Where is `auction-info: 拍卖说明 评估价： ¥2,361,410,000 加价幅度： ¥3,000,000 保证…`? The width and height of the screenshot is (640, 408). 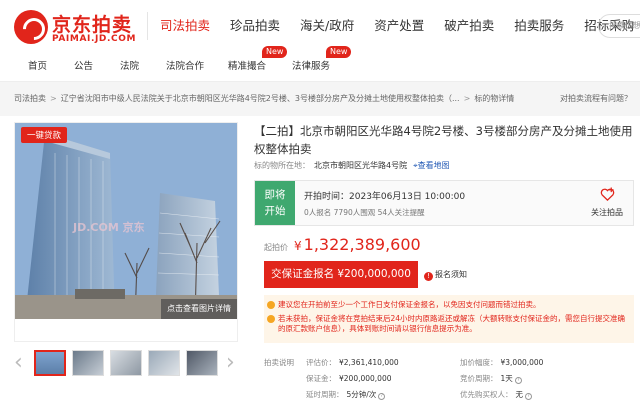
auction-info: 拍卖说明 评估价： ¥2,361,410,000 加价幅度： ¥3,000,000 保证… is located at coordinates (450, 381).